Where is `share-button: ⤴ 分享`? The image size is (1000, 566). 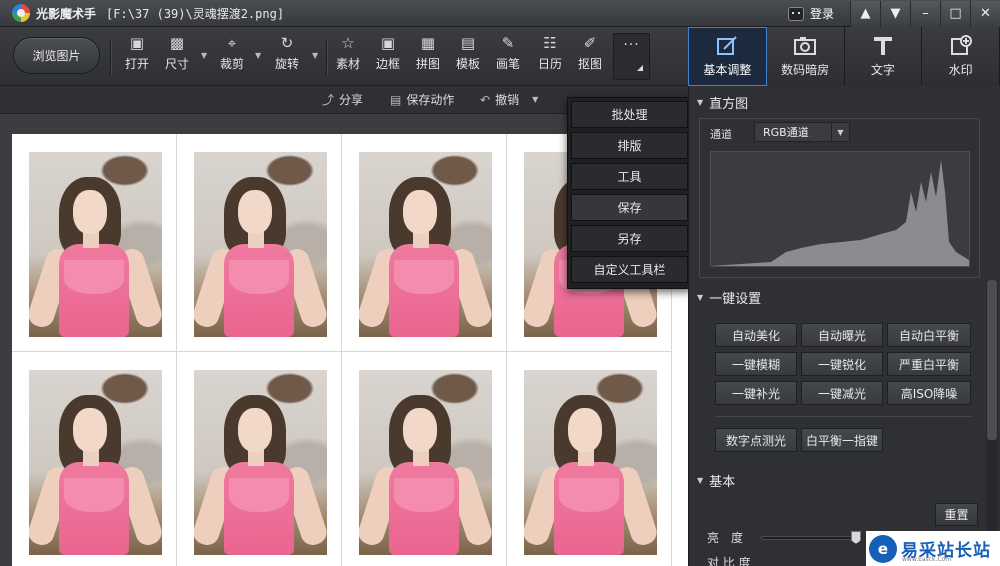
share-button: ⤴ 分享 is located at coordinates (342, 99).